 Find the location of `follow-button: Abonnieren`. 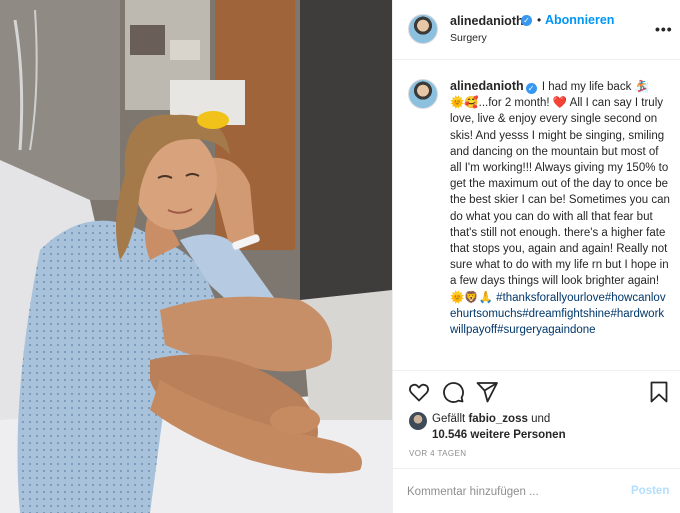

follow-button: Abonnieren is located at coordinates (579, 20).